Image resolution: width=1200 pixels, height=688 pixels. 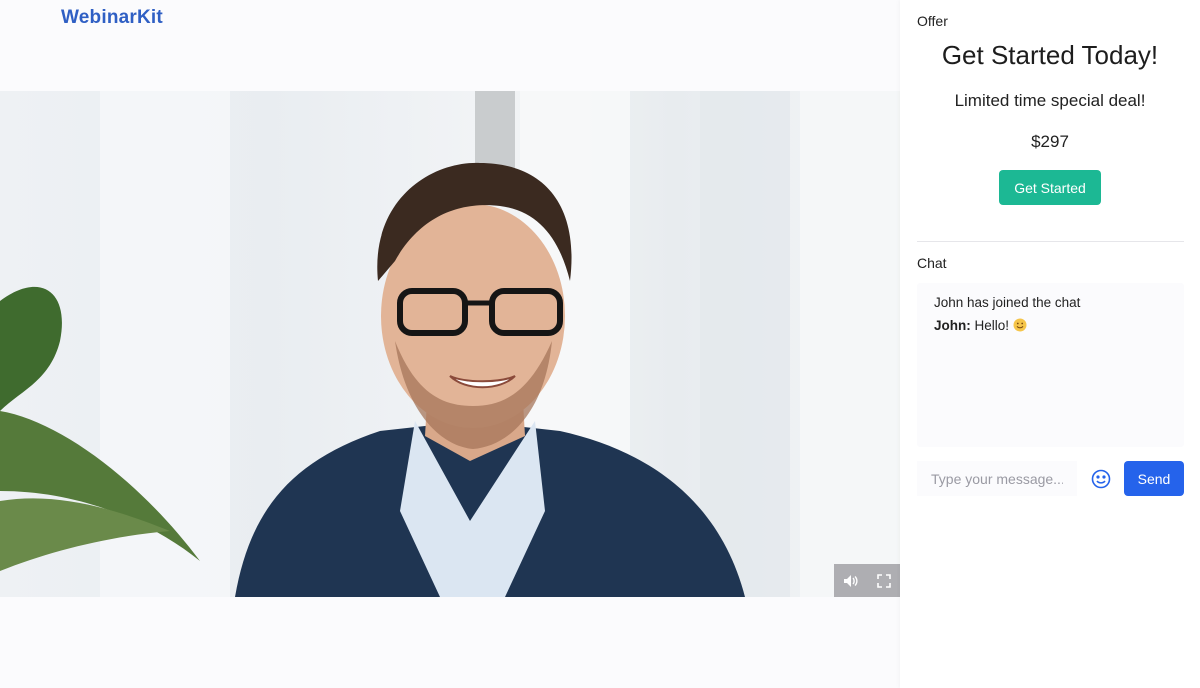 What do you see at coordinates (1050, 365) in the screenshot?
I see `chat-messages: John has joined the chat John: Hello!` at bounding box center [1050, 365].